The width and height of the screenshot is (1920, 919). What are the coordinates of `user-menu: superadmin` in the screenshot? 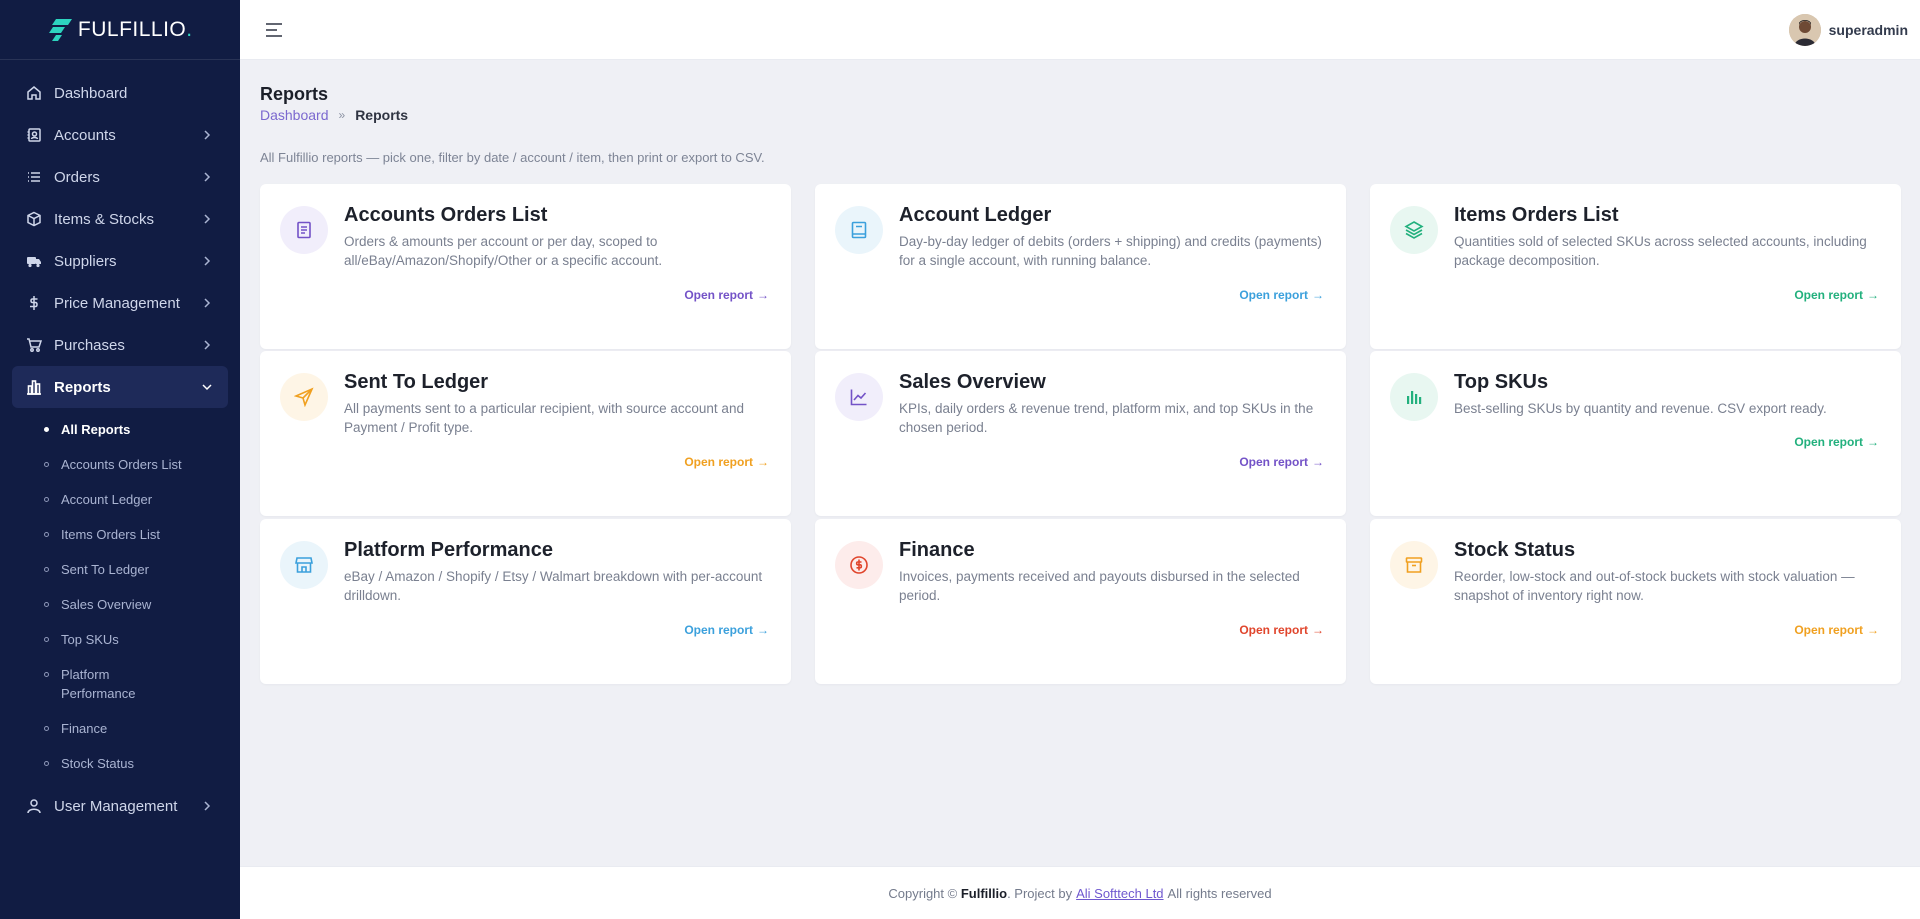 It's located at (1848, 30).